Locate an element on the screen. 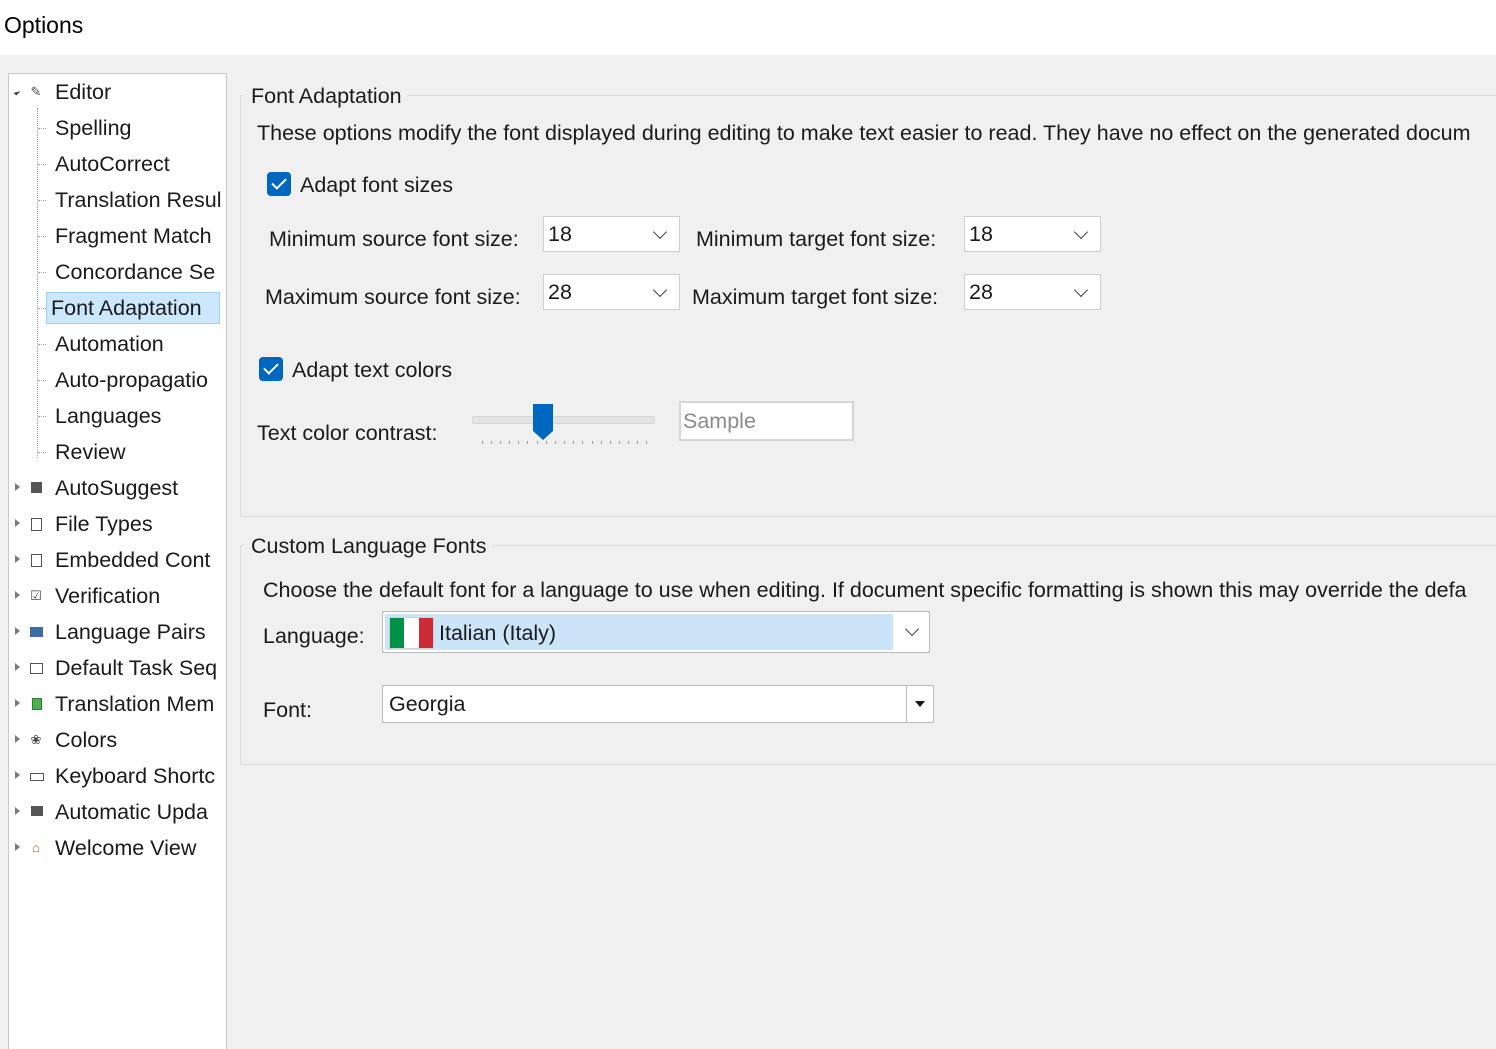 Image resolution: width=1496 pixels, height=1049 pixels. adapt-font-sizes-checkbox is located at coordinates (279, 184).